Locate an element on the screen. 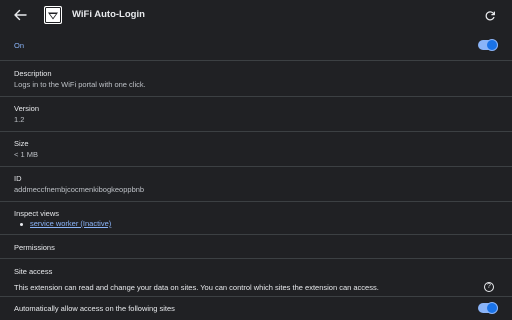 This screenshot has height=320, width=512. help-icon: ? is located at coordinates (489, 287).